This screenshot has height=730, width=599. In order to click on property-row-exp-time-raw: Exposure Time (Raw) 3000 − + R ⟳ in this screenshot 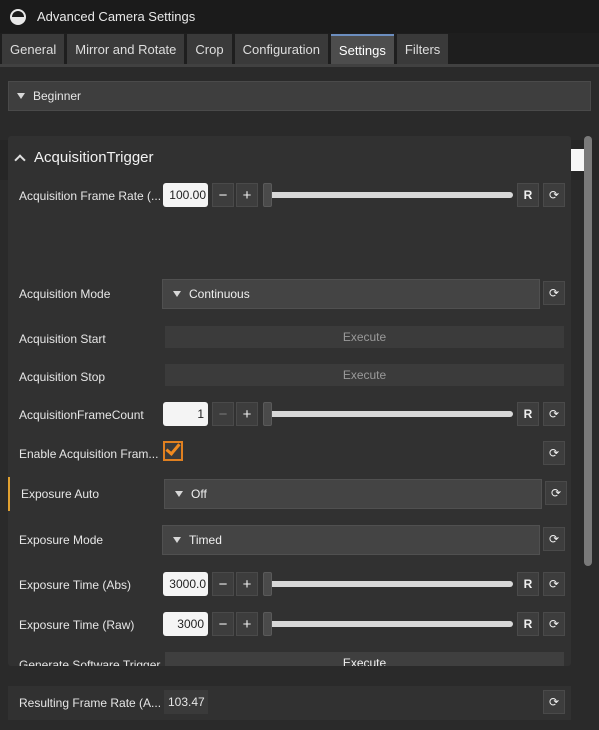, I will do `click(289, 625)`.